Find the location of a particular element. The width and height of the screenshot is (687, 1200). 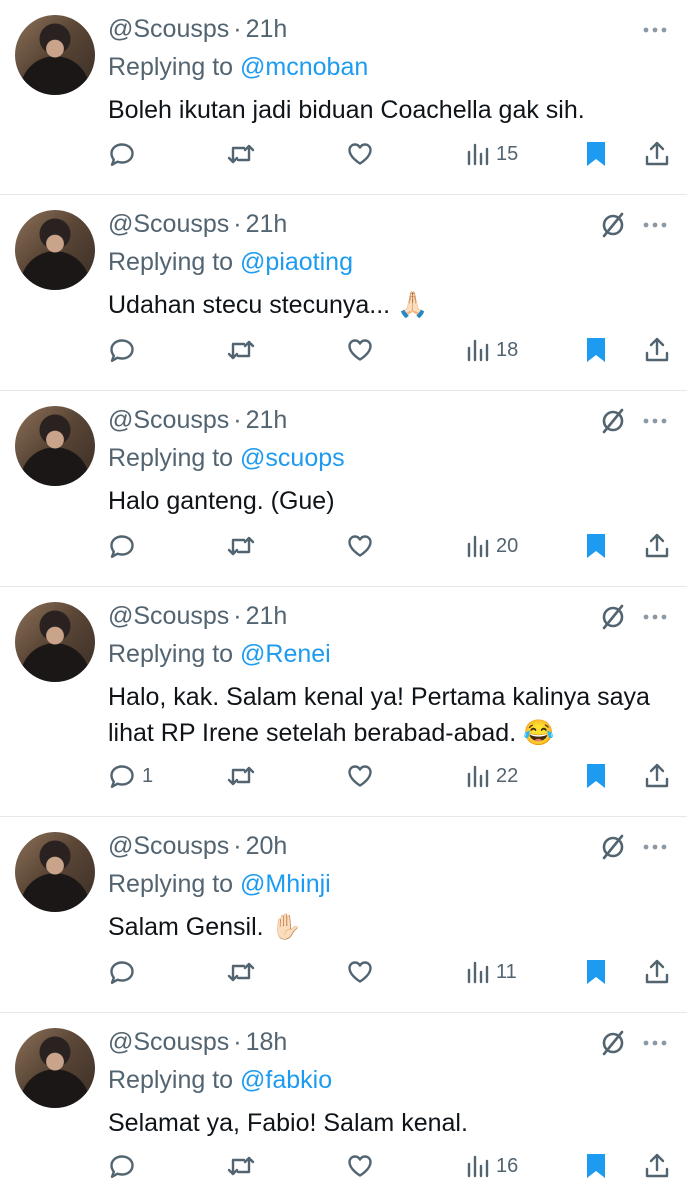

views-icon is located at coordinates (478, 546).